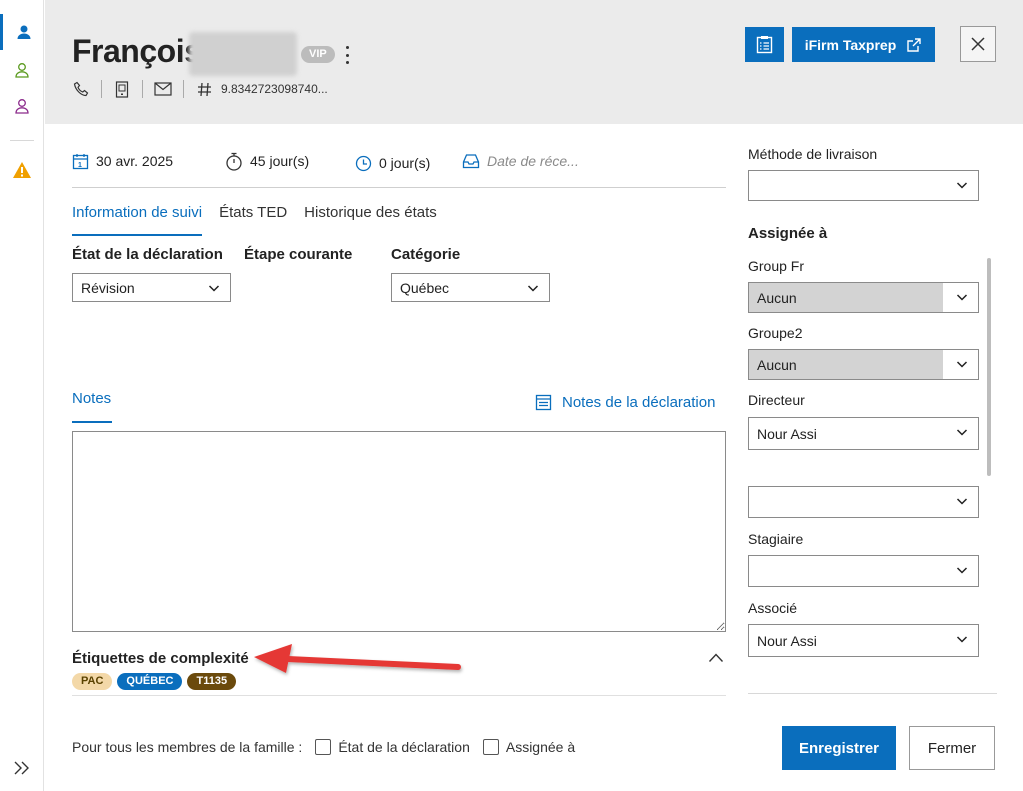 The image size is (1023, 791). What do you see at coordinates (318, 54) in the screenshot?
I see `vip-badge: VIP` at bounding box center [318, 54].